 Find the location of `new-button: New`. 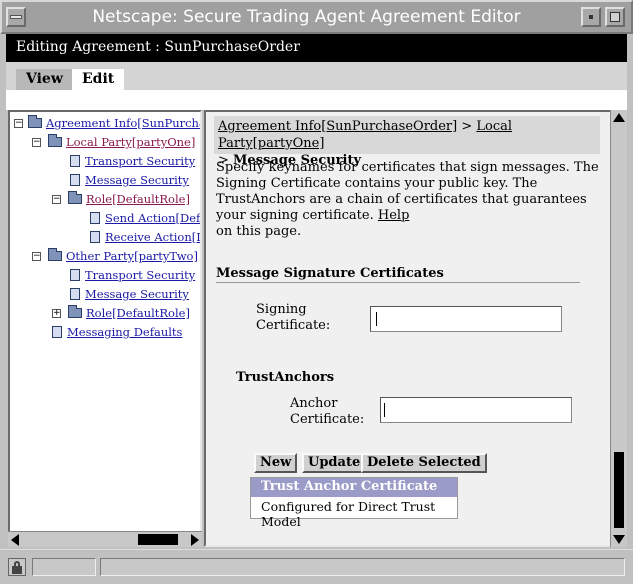

new-button: New is located at coordinates (276, 463).